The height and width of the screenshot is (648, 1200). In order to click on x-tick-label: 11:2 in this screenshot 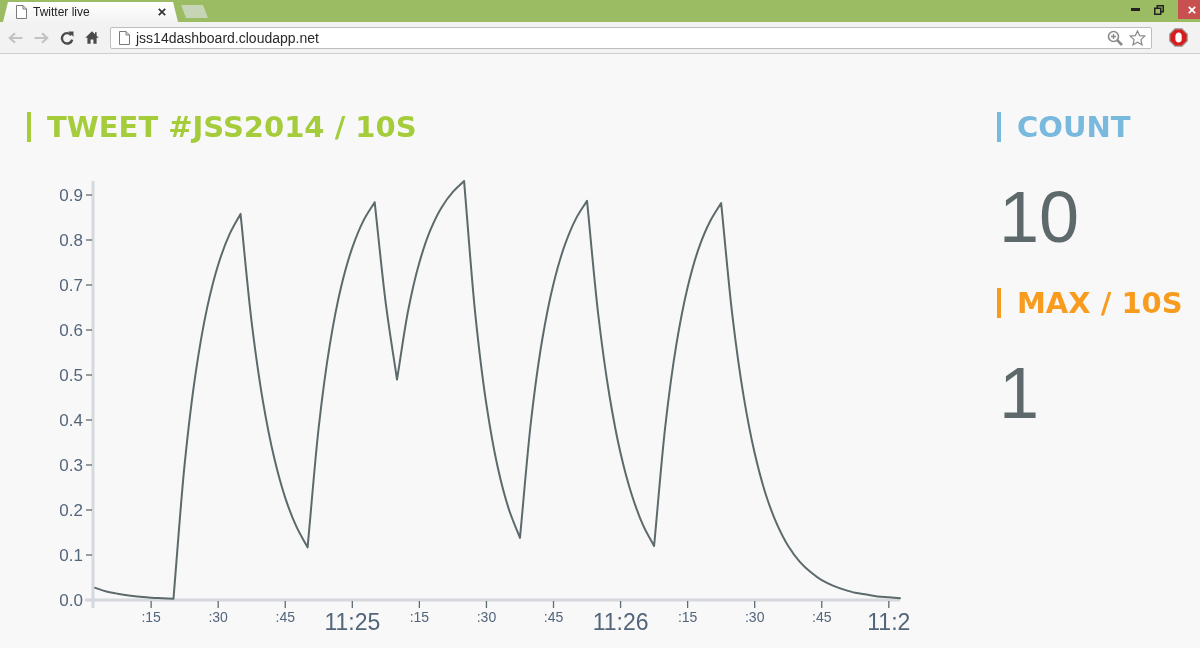, I will do `click(889, 621)`.